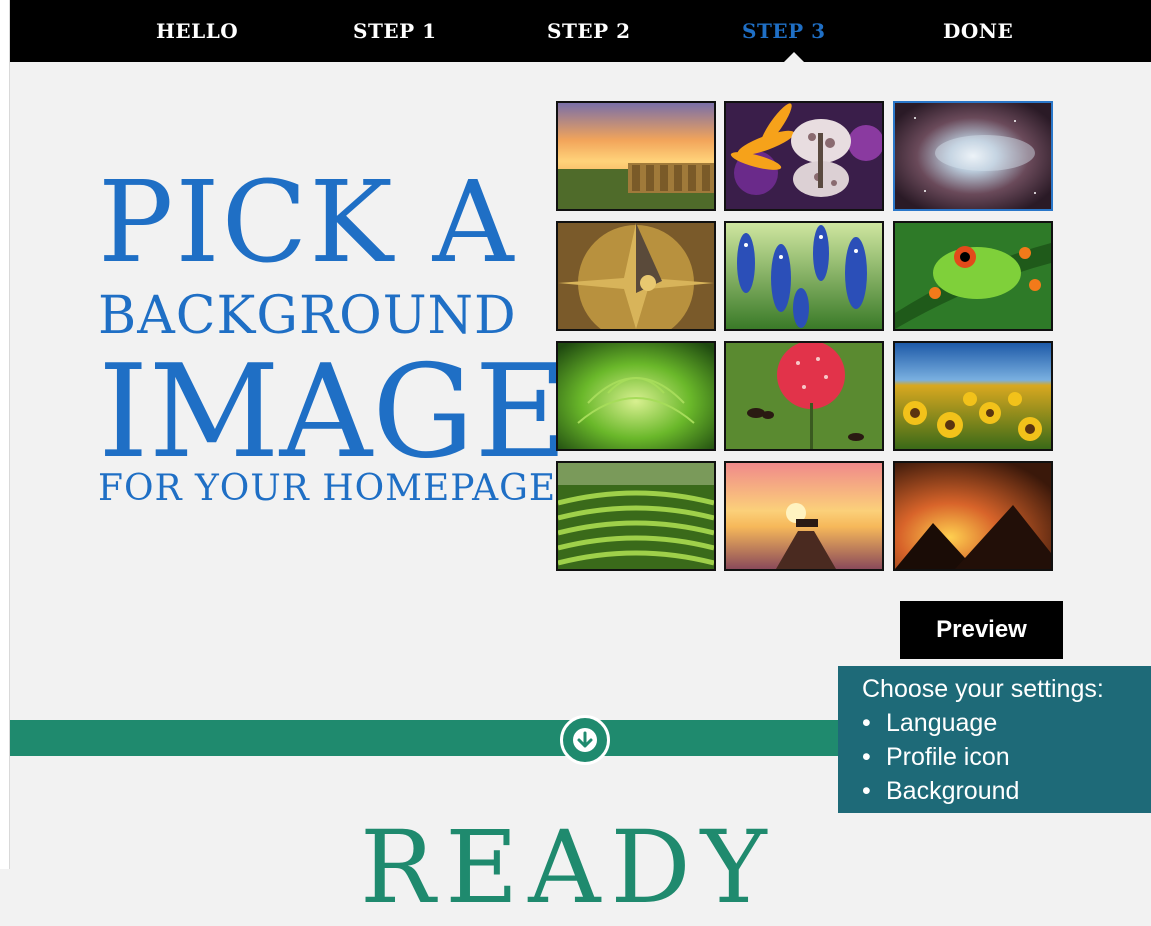 Image resolution: width=1151 pixels, height=926 pixels. I want to click on nav-step-2: STEP 2, so click(589, 31).